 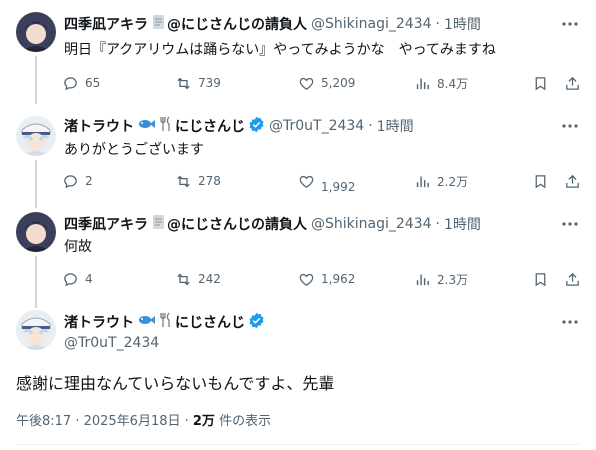 I want to click on views-button: 2.2万, so click(x=441, y=181).